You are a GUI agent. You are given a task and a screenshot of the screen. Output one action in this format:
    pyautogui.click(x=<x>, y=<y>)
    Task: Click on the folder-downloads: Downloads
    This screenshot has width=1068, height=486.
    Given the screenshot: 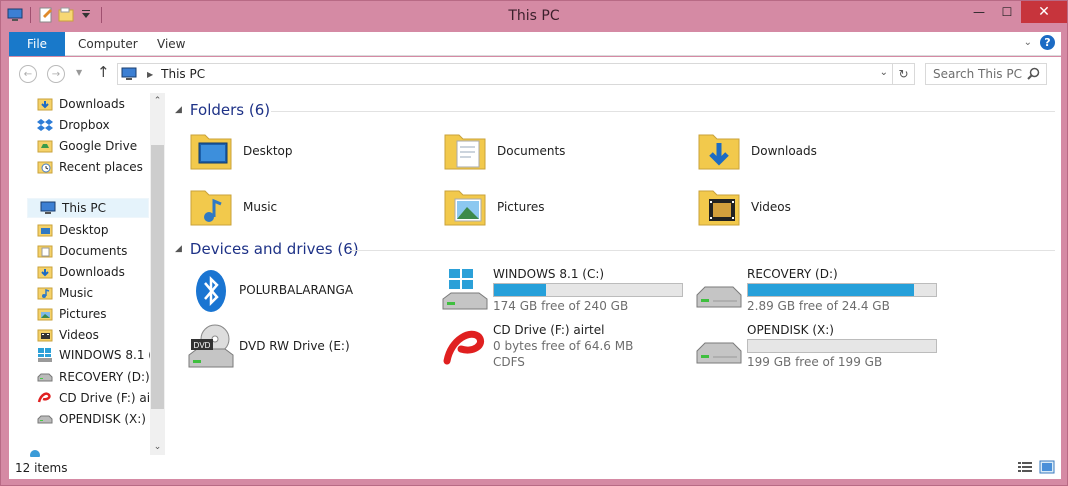 What is the action you would take?
    pyautogui.click(x=756, y=151)
    